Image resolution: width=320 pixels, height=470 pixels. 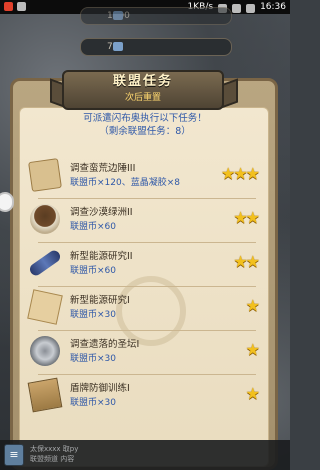 What do you see at coordinates (103, 168) in the screenshot?
I see `task-name: 调查蛮荒边陲III` at bounding box center [103, 168].